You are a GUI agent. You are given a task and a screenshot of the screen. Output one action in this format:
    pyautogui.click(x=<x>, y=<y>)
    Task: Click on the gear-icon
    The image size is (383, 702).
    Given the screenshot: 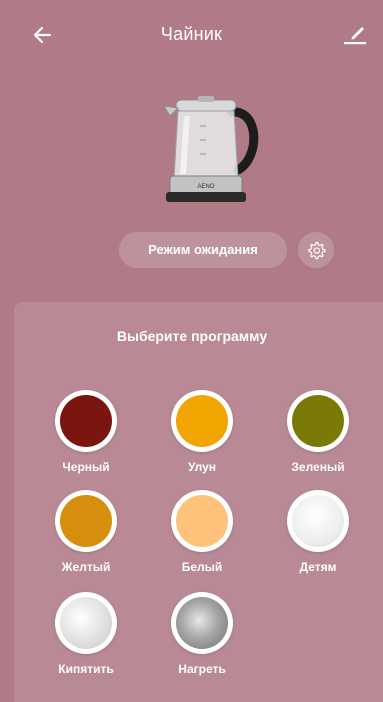 What is the action you would take?
    pyautogui.click(x=317, y=250)
    